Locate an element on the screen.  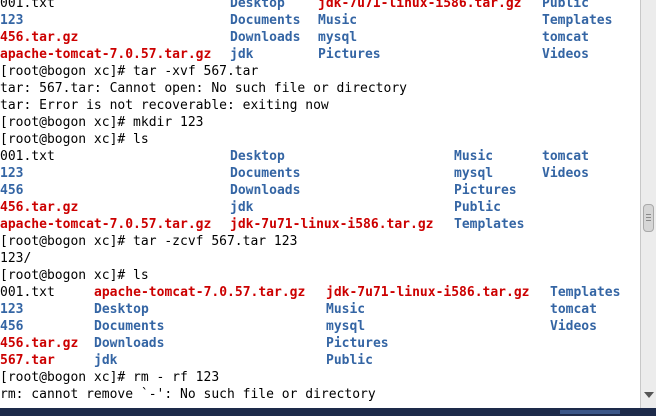
scrollbar-thumb is located at coordinates (648, 218).